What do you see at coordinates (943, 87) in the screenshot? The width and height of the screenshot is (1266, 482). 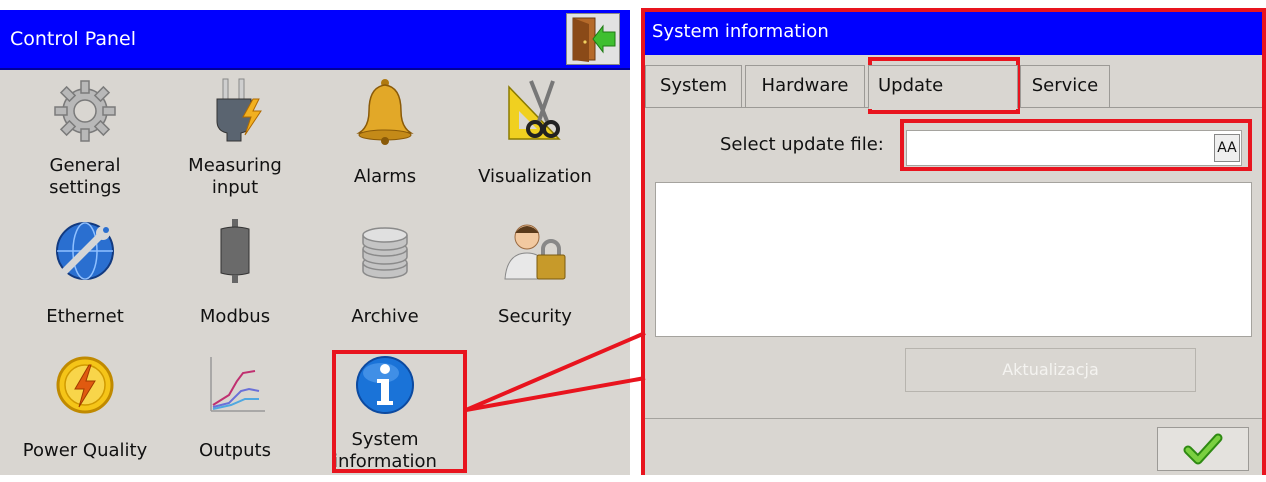 I see `tab-update: Update` at bounding box center [943, 87].